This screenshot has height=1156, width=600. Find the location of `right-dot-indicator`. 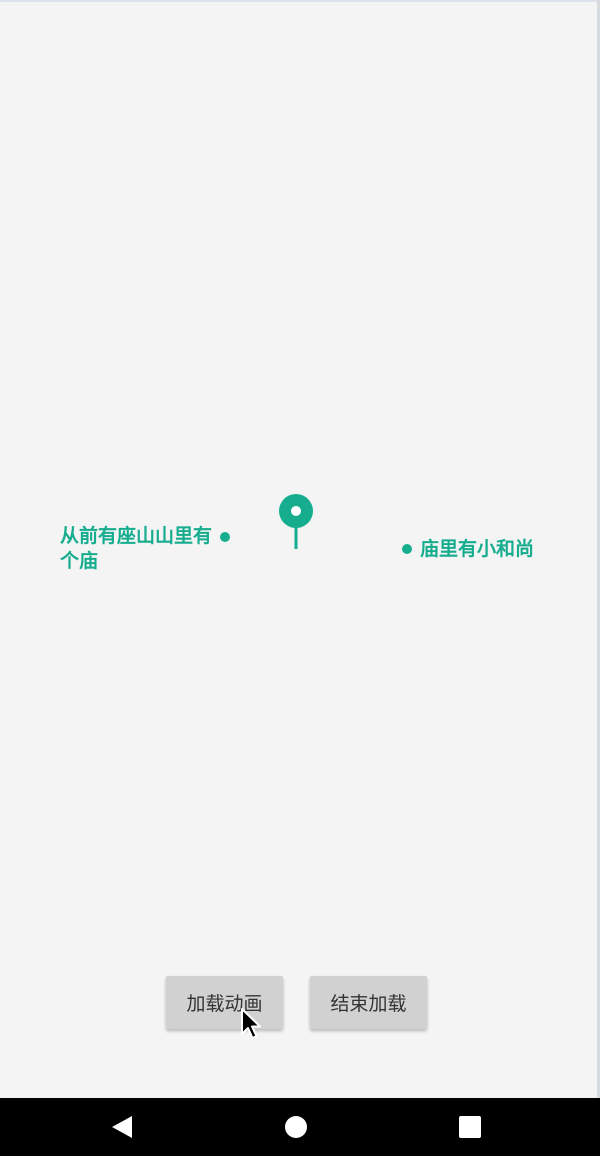

right-dot-indicator is located at coordinates (407, 549).